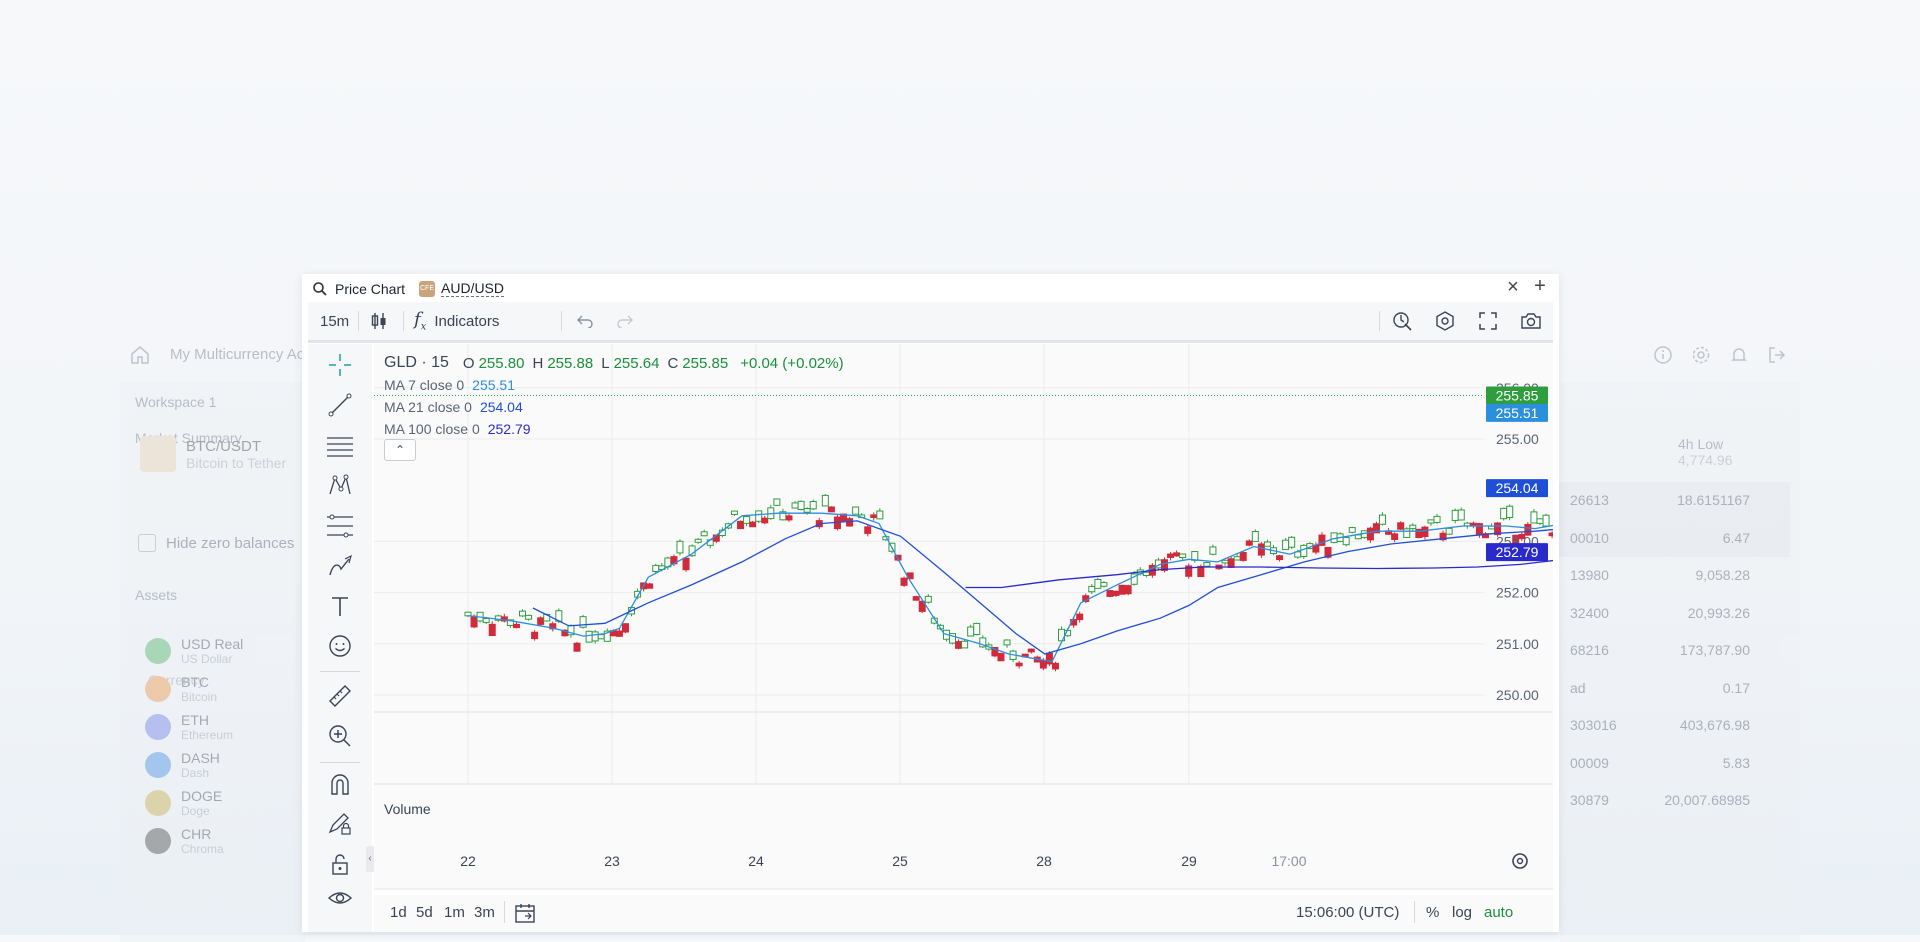 Image resolution: width=1920 pixels, height=942 pixels. I want to click on currency-name: Bitcoin, so click(199, 697).